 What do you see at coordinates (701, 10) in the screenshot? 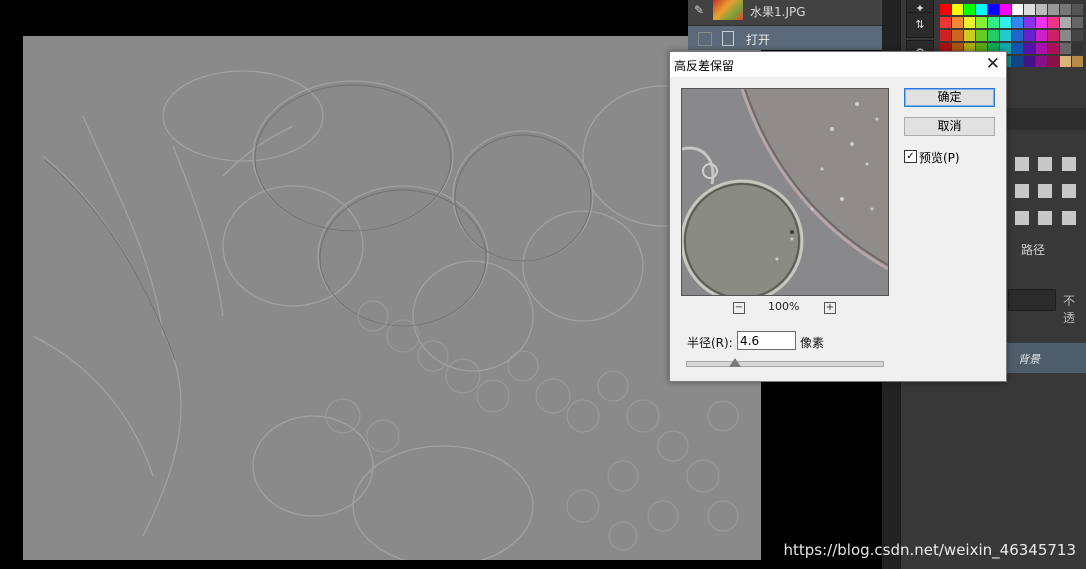
I see `history-brush-icon: ✎` at bounding box center [701, 10].